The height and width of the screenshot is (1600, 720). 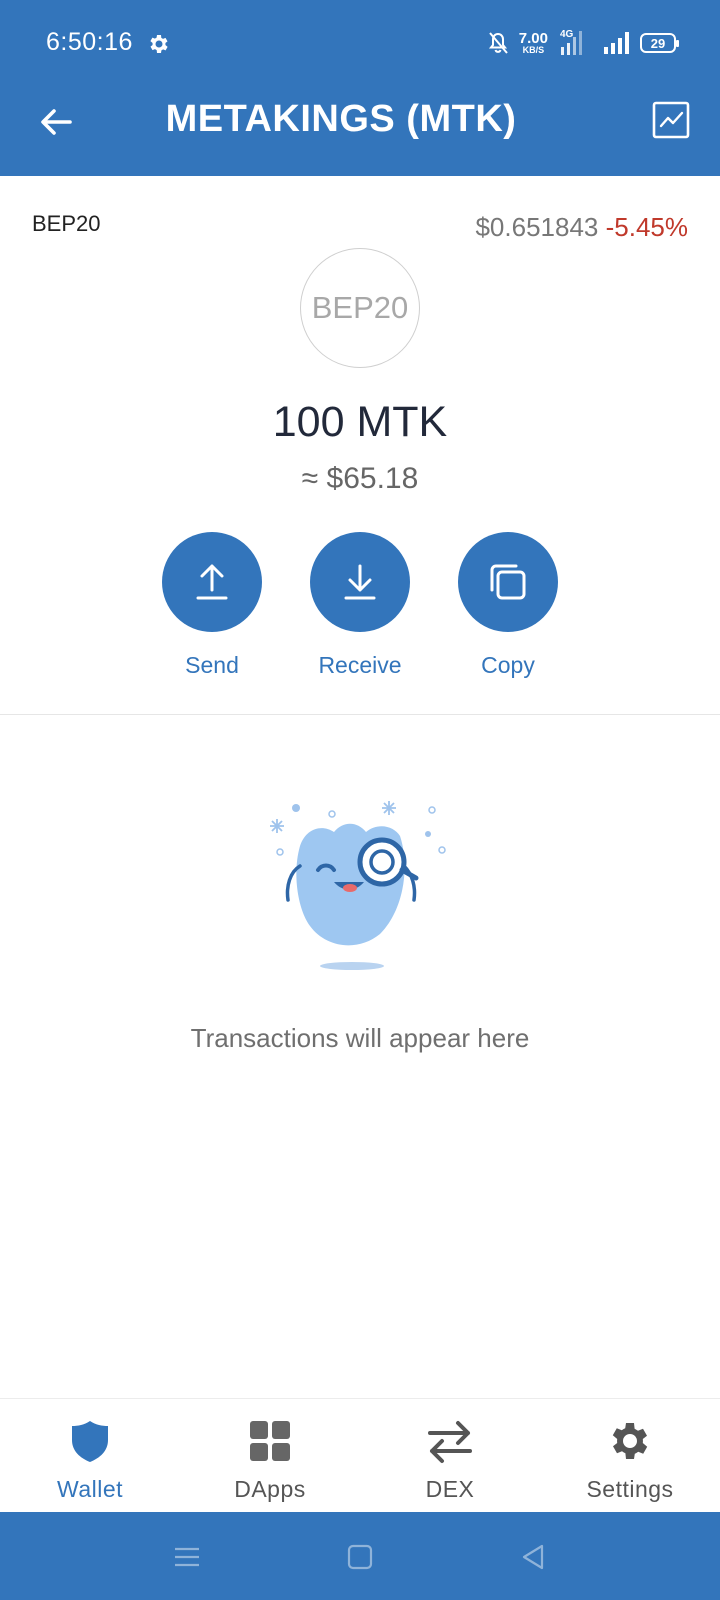 I want to click on shield-icon, so click(x=90, y=1441).